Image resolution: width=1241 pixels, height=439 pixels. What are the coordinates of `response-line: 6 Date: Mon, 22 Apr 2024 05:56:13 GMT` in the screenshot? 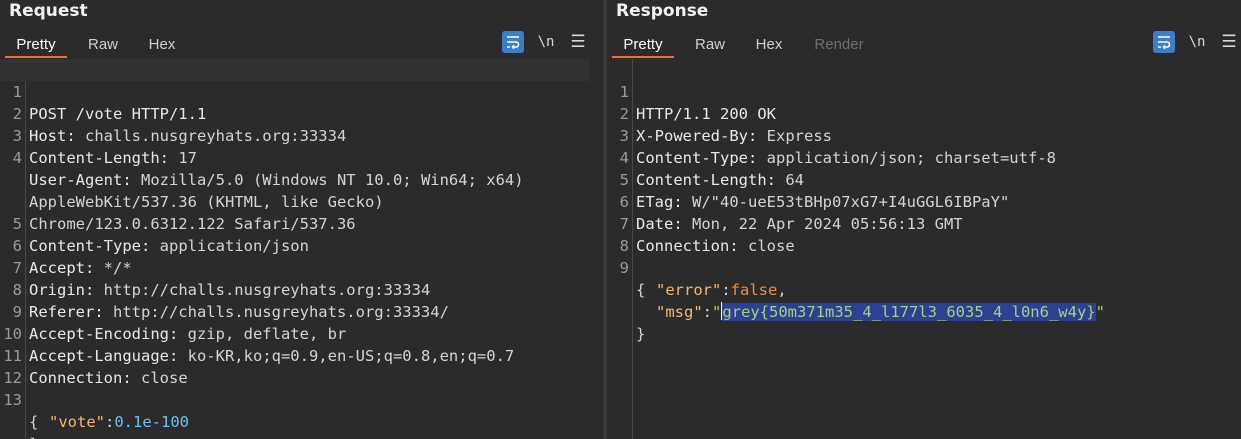 It's located at (924, 201).